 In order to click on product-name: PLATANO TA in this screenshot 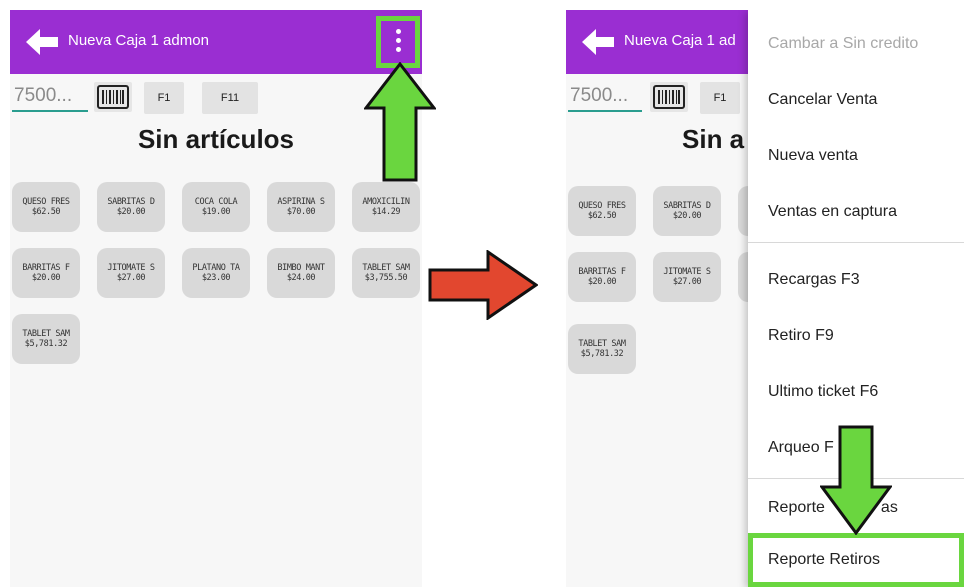, I will do `click(216, 268)`.